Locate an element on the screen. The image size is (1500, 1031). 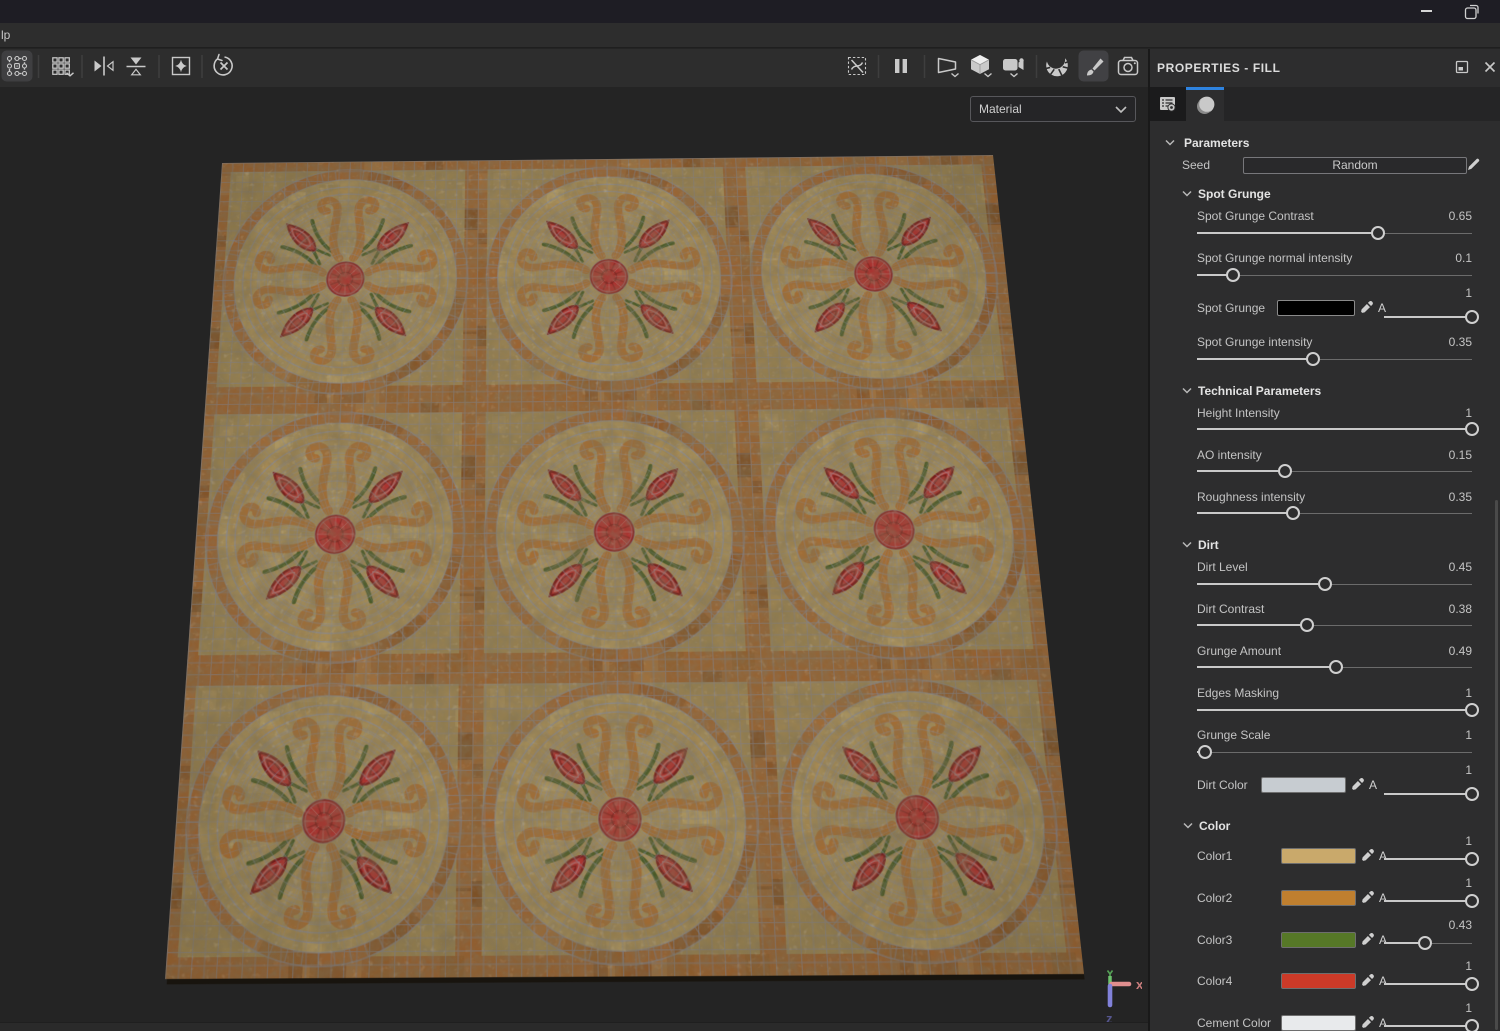
svg-text: x is located at coordinates (1139, 984).